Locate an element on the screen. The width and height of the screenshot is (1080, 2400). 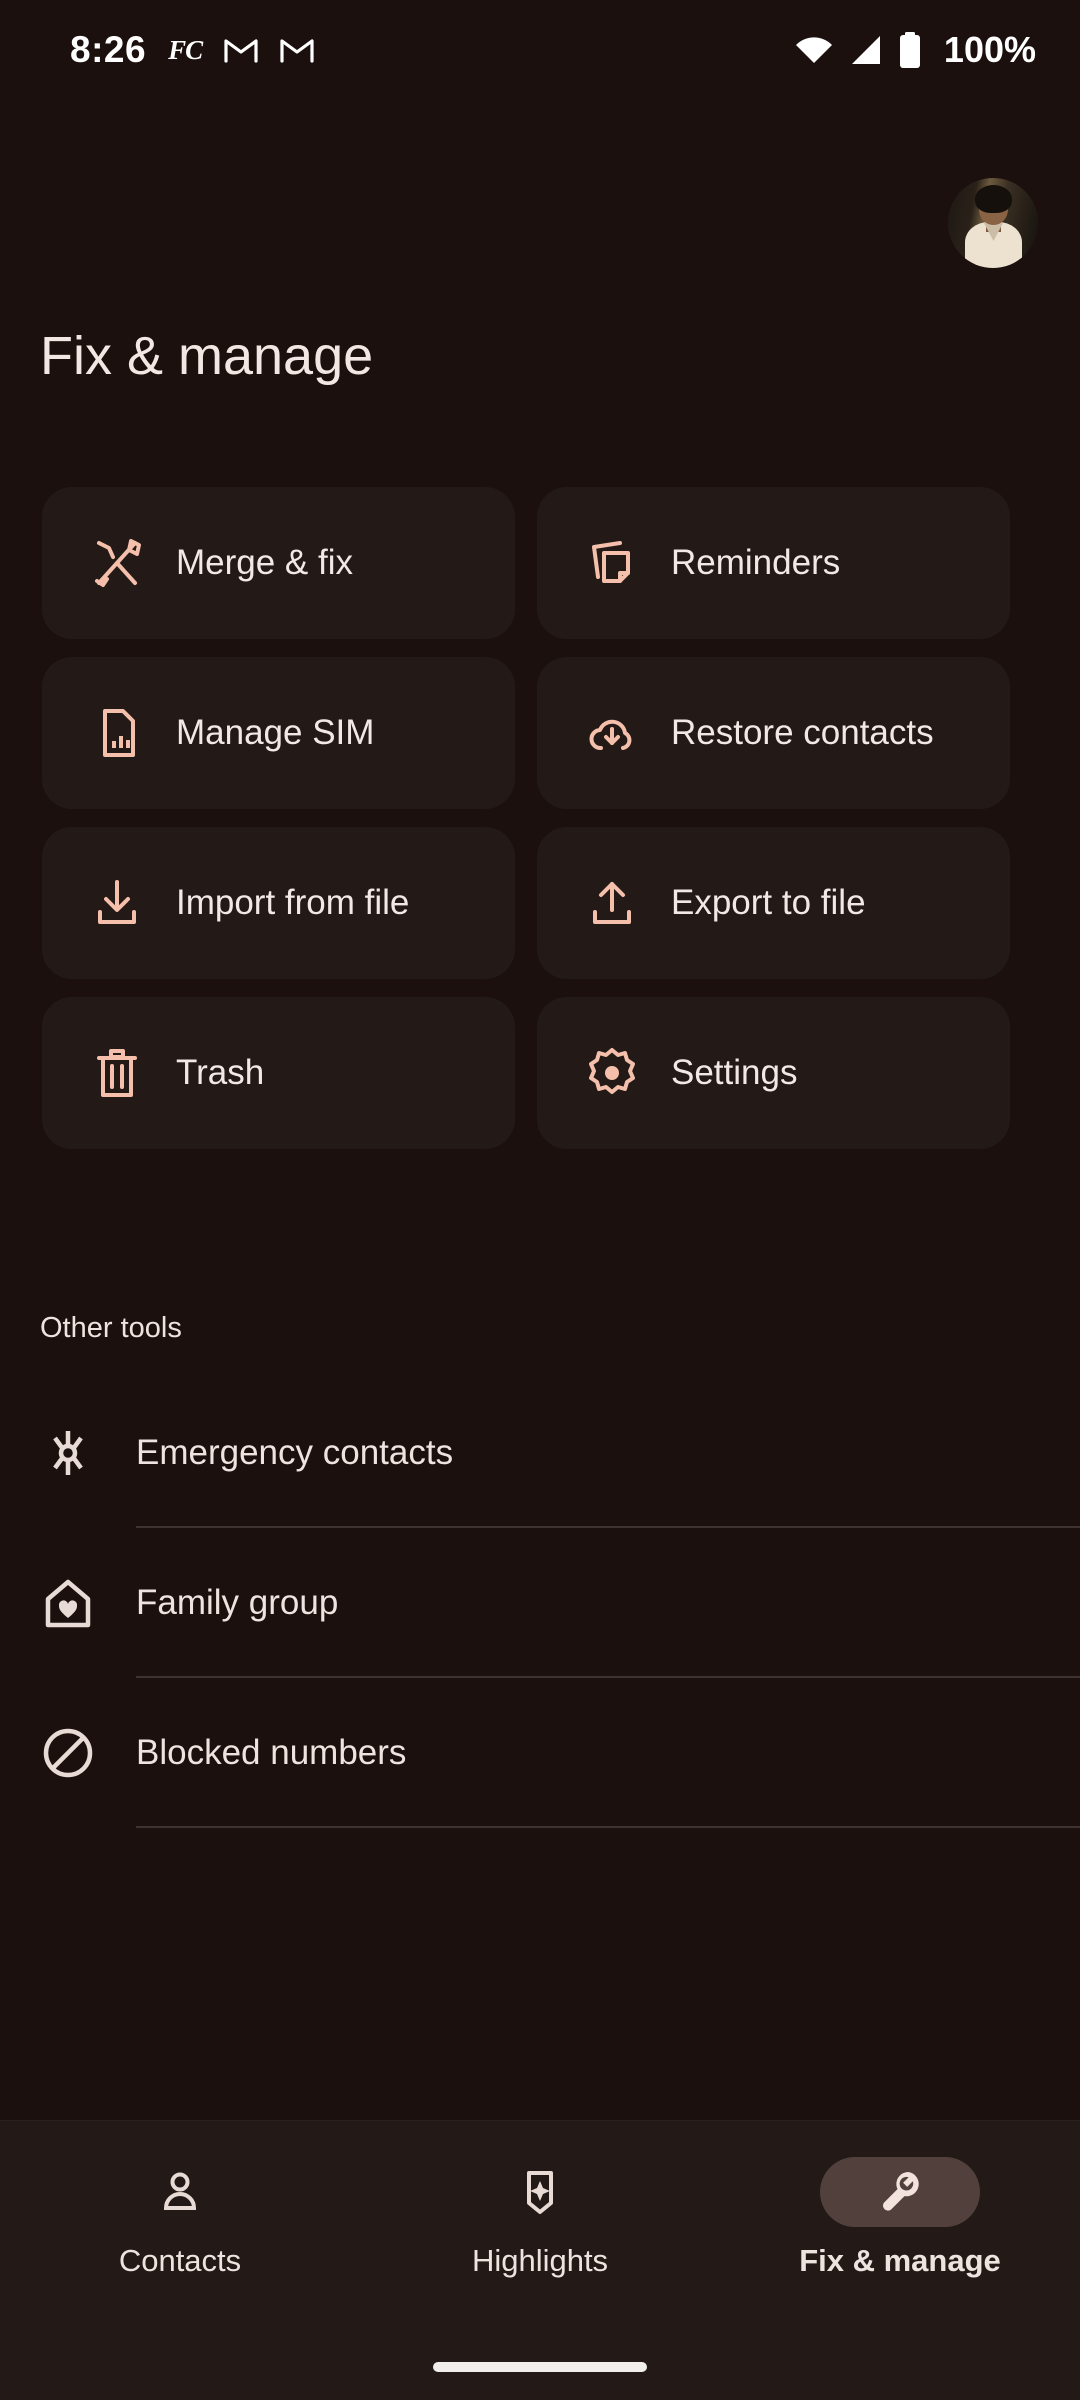
status-bar-right: 100% is located at coordinates (915, 50).